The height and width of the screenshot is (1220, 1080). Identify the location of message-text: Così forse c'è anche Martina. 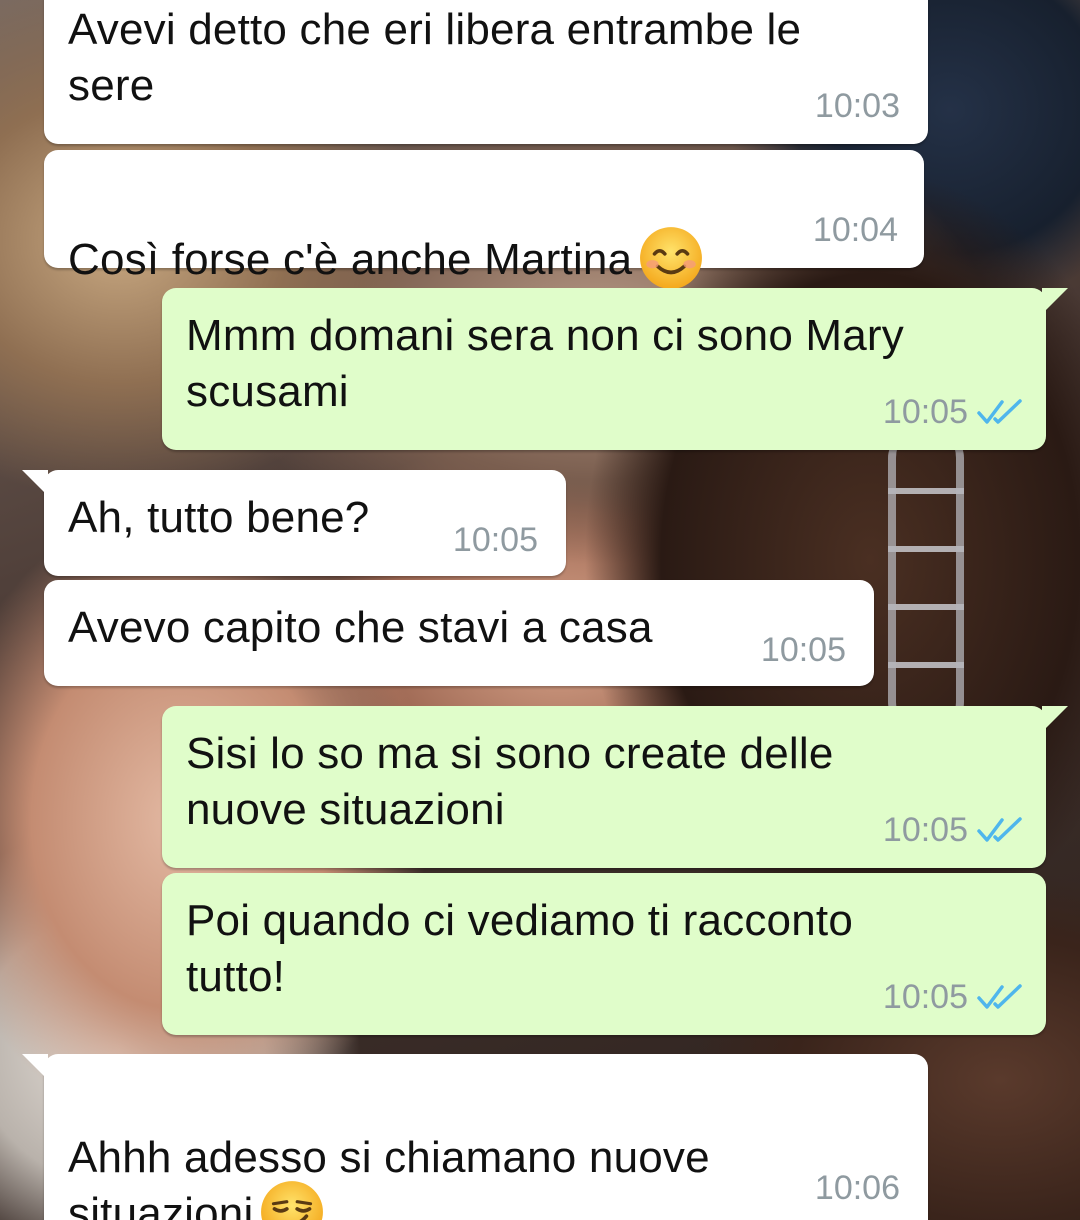
(386, 233).